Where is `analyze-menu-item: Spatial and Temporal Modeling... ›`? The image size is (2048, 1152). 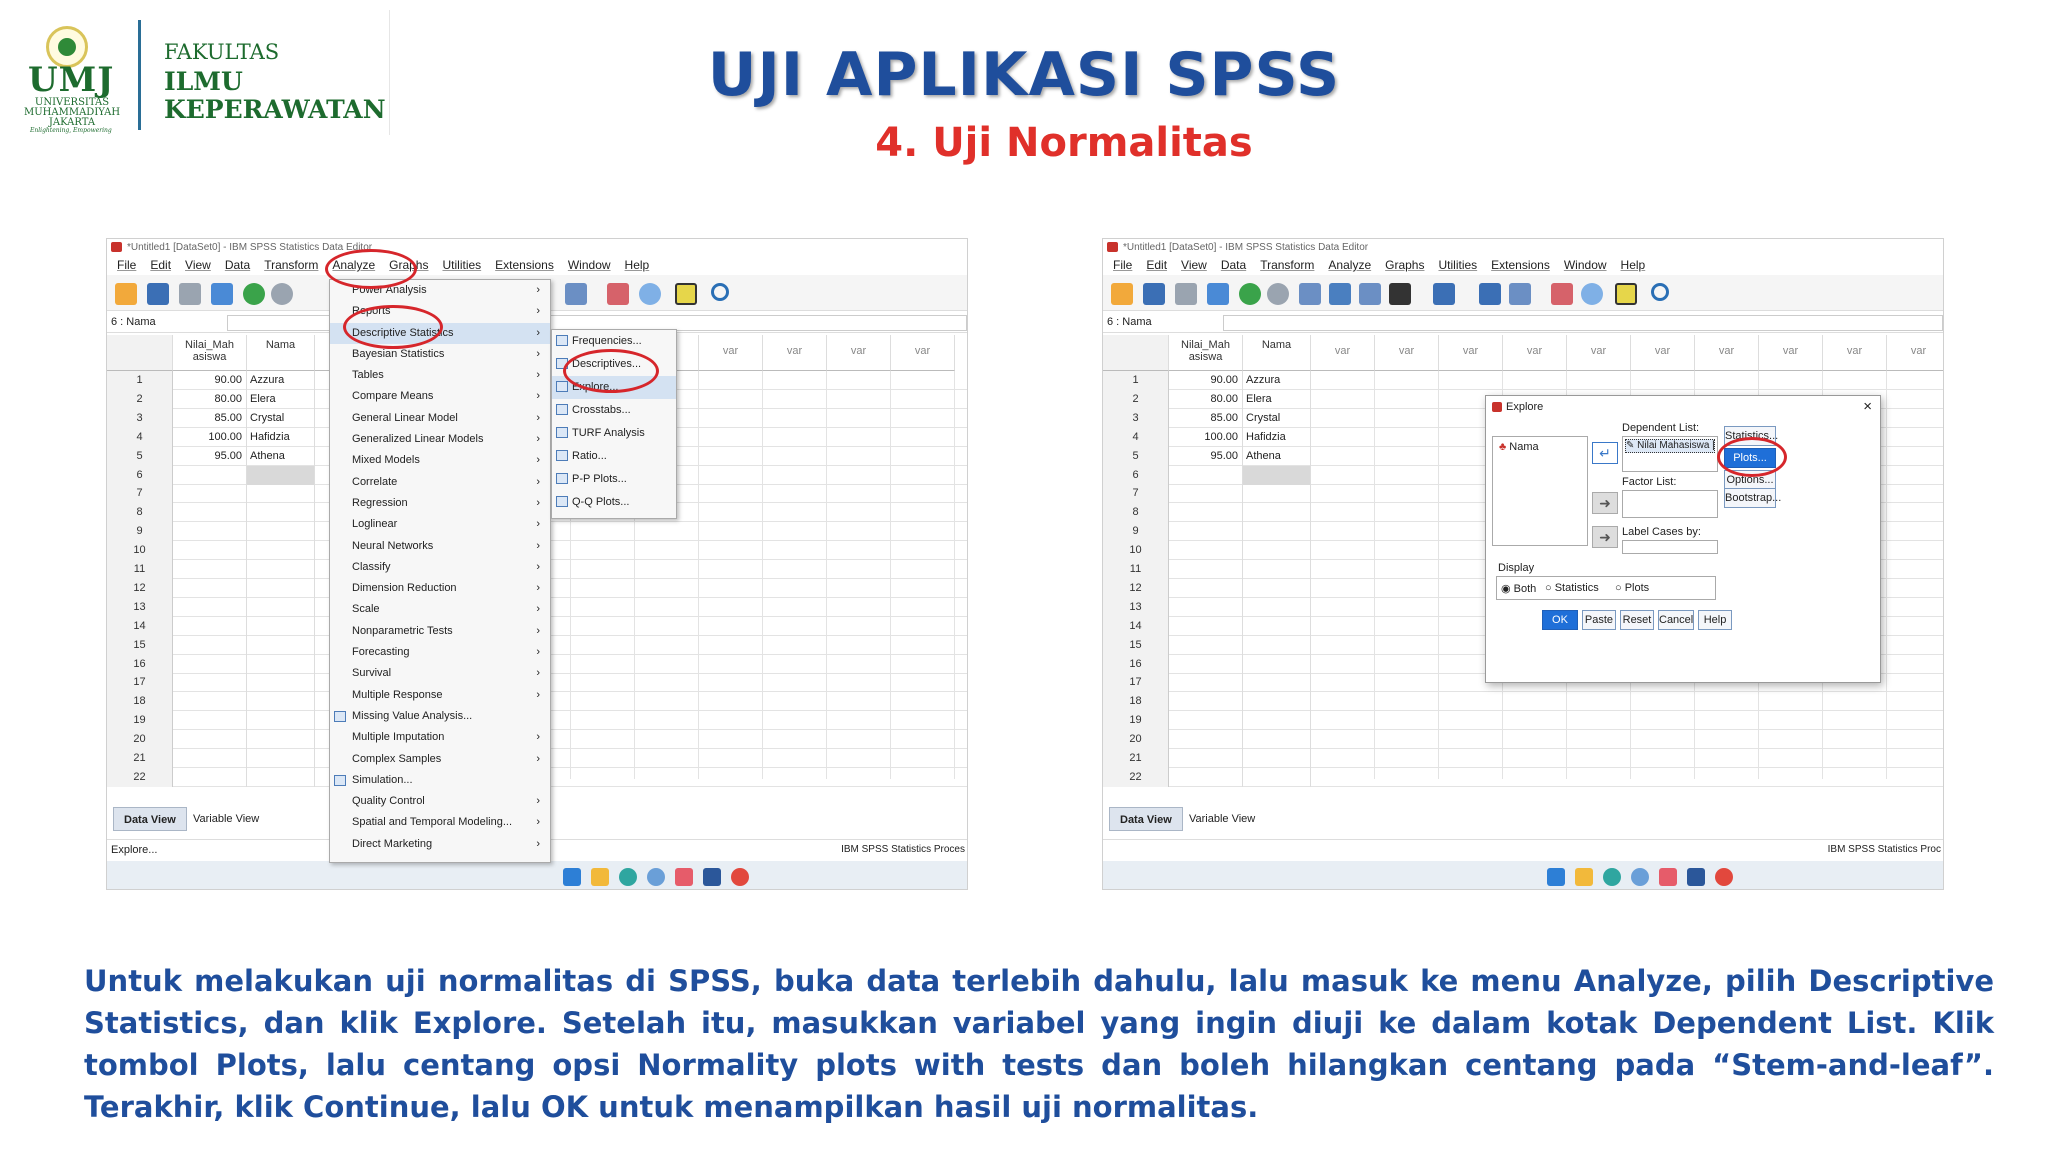
analyze-menu-item: Spatial and Temporal Modeling... › is located at coordinates (440, 822).